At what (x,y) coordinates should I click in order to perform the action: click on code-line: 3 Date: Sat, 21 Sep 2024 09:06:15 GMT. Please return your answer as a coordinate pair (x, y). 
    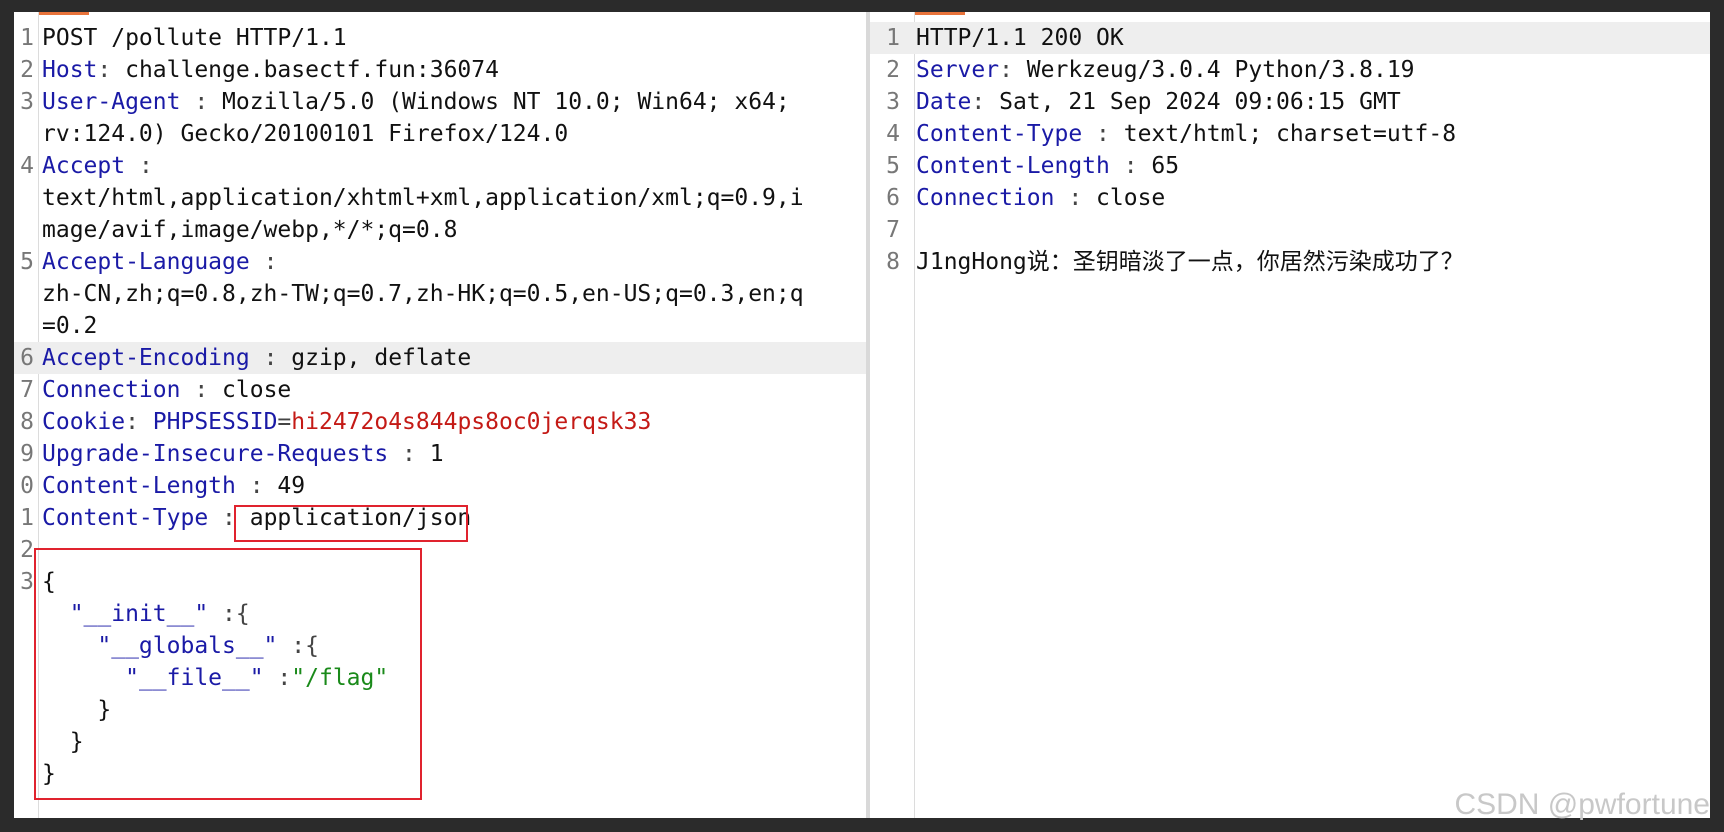
    Looking at the image, I should click on (1290, 102).